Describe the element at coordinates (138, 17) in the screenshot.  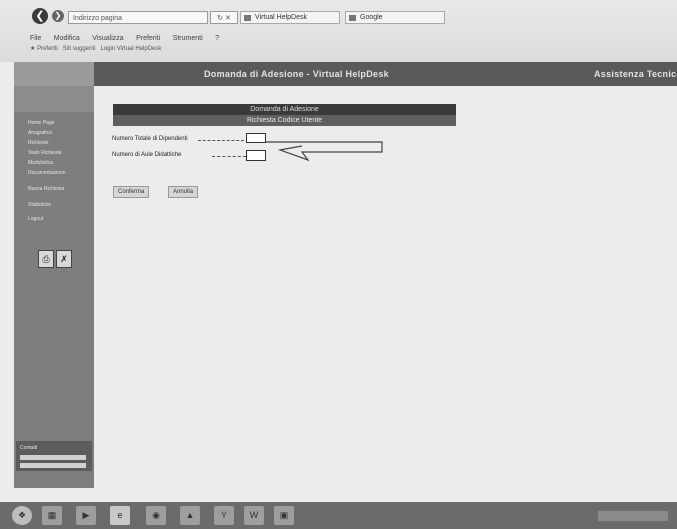
I see `address-bar: Indirizzo pagina` at that location.